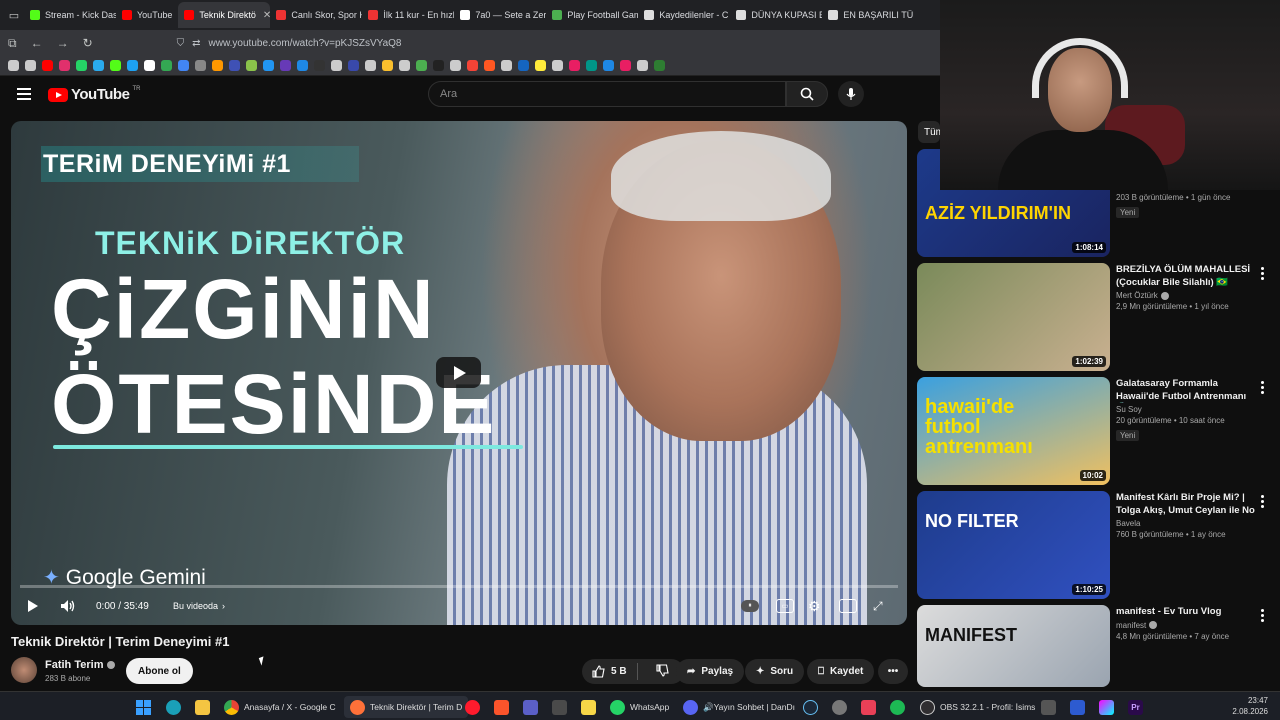 The image size is (1280, 720). I want to click on start-button, so click(143, 707).